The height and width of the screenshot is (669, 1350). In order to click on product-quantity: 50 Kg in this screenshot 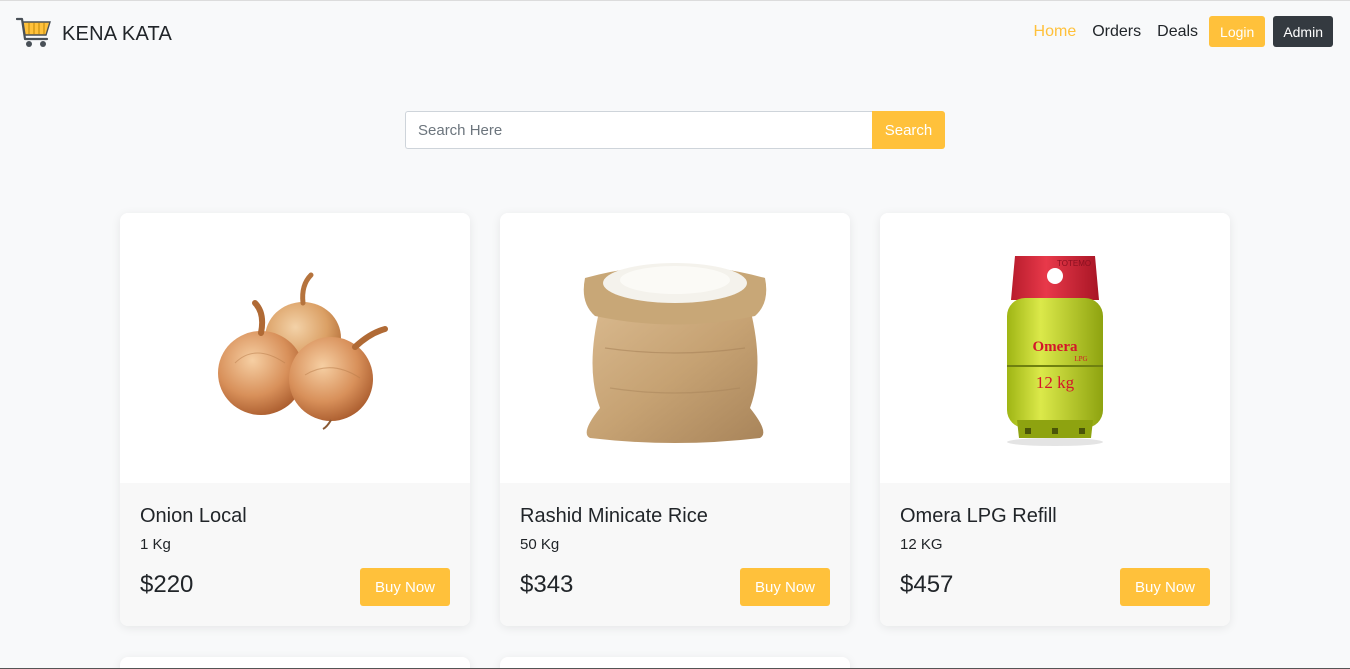, I will do `click(540, 544)`.